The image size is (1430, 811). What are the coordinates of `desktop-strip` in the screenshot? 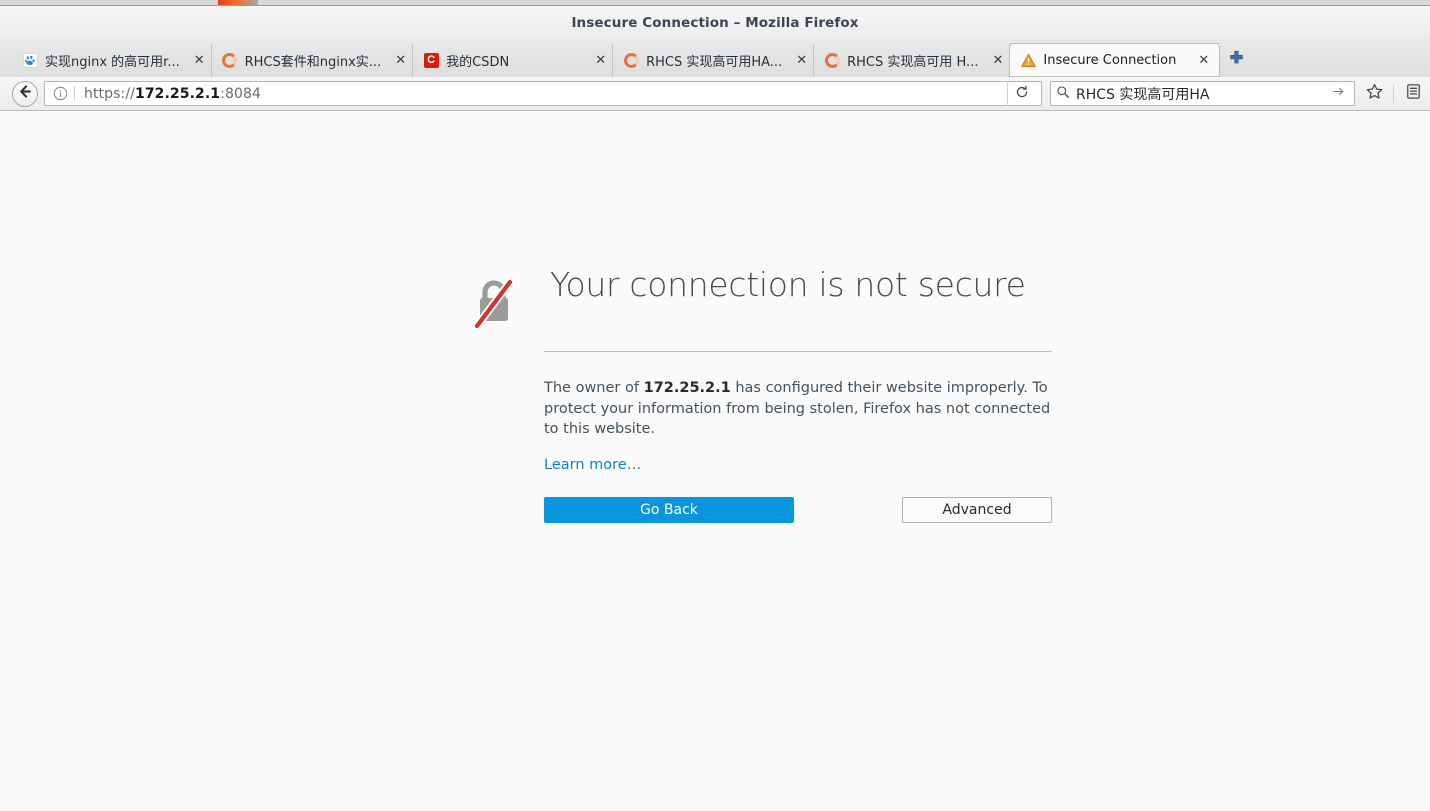 It's located at (715, 3).